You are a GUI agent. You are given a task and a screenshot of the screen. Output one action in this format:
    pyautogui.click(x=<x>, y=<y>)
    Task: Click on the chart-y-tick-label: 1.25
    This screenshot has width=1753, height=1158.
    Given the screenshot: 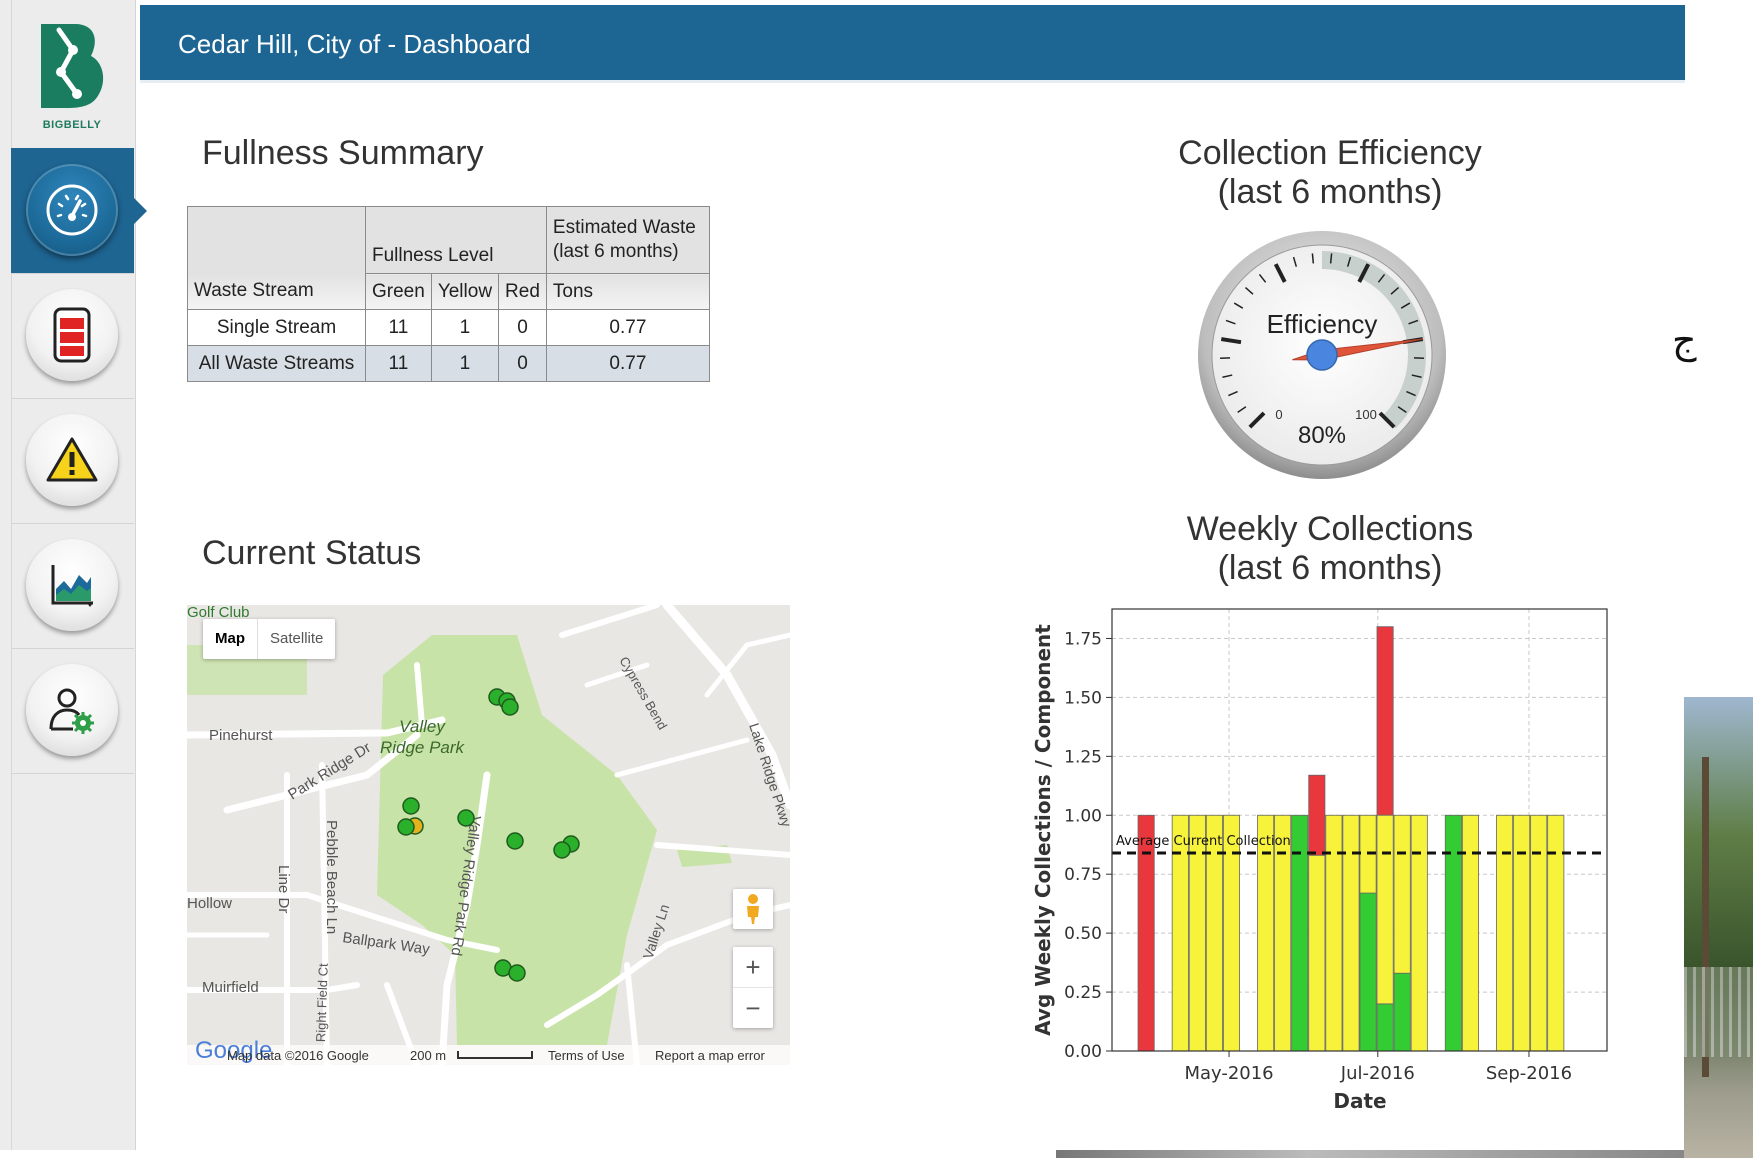 What is the action you would take?
    pyautogui.click(x=1083, y=757)
    